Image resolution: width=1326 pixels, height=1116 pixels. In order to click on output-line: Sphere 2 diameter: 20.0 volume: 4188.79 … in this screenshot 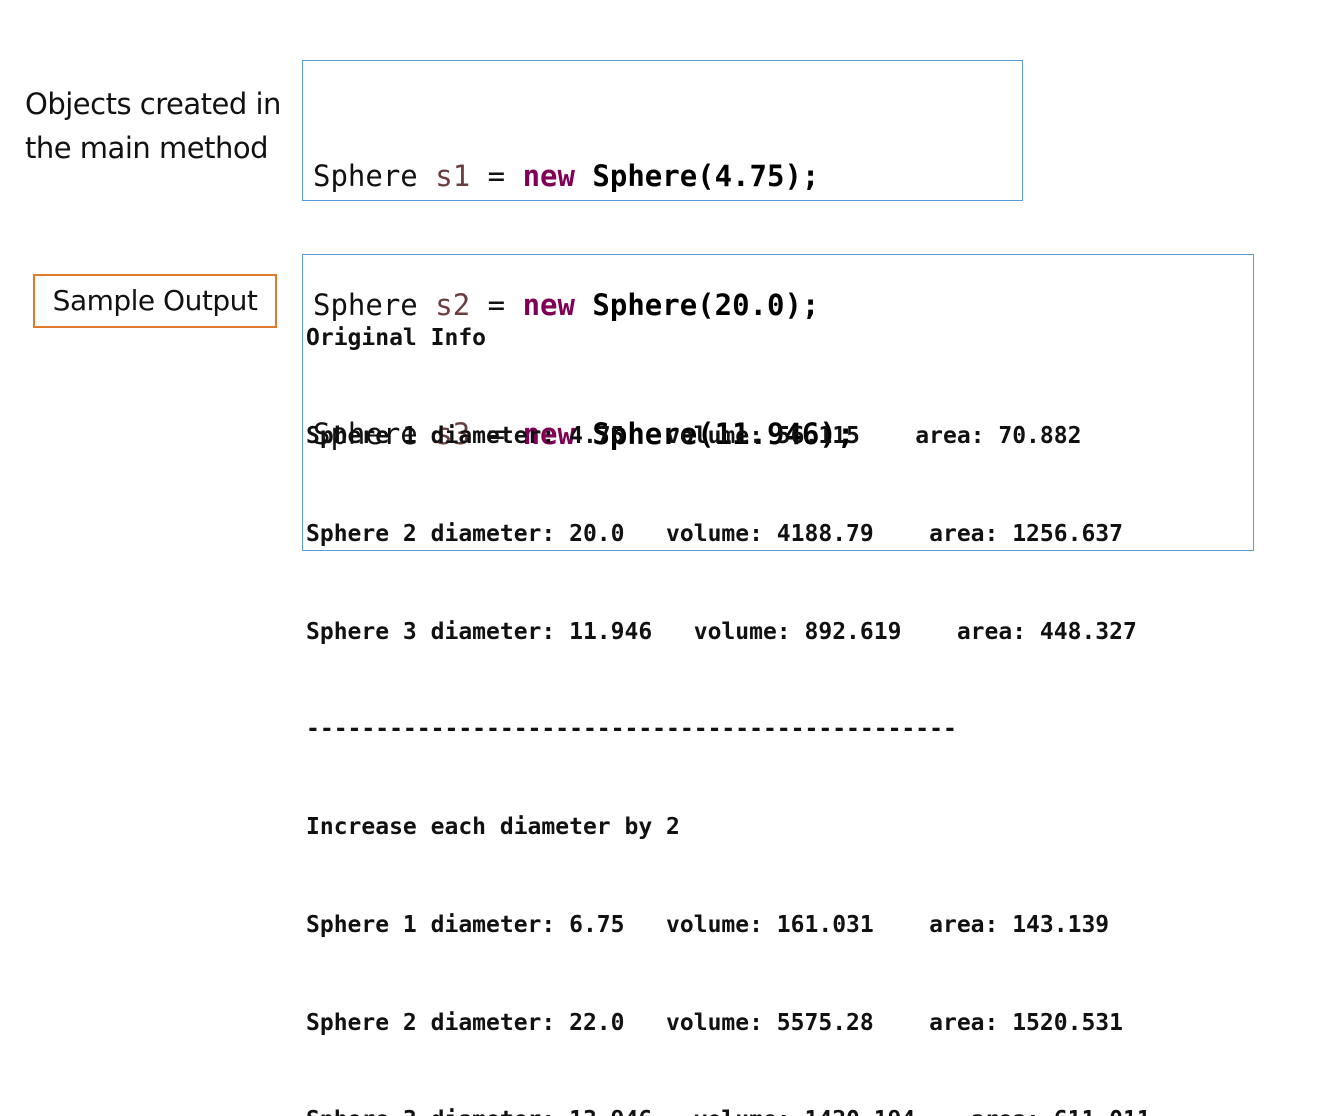, I will do `click(714, 533)`.